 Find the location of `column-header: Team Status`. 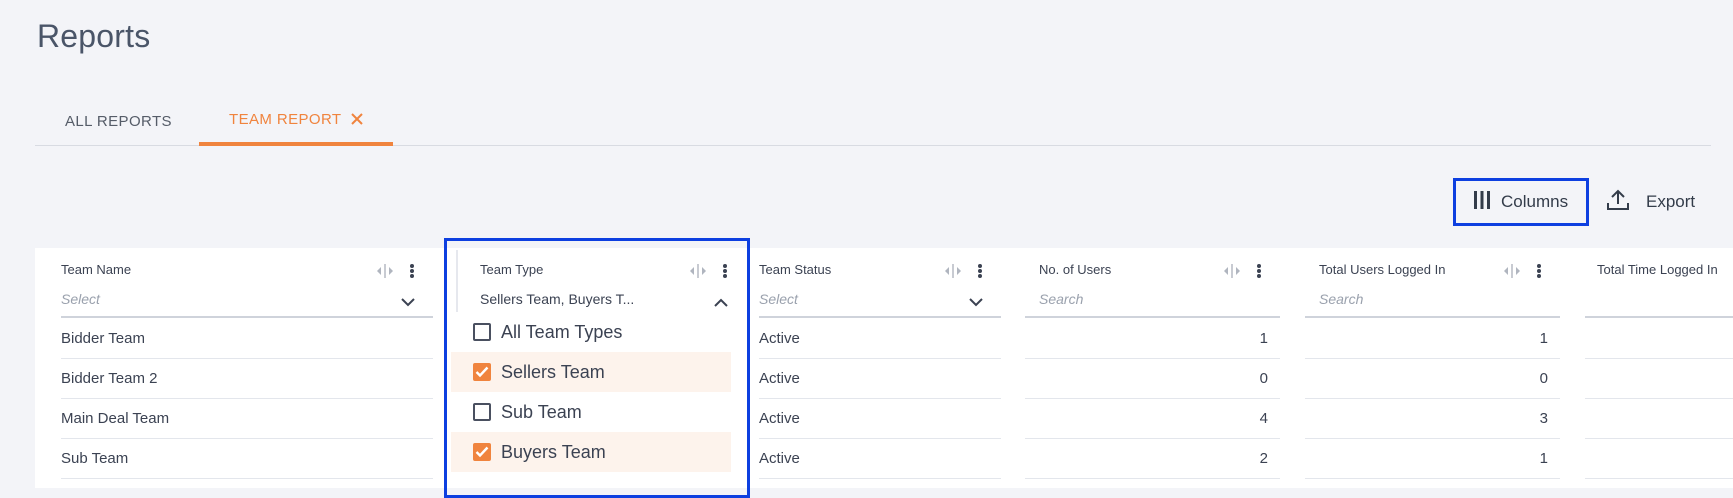

column-header: Team Status is located at coordinates (880, 272).